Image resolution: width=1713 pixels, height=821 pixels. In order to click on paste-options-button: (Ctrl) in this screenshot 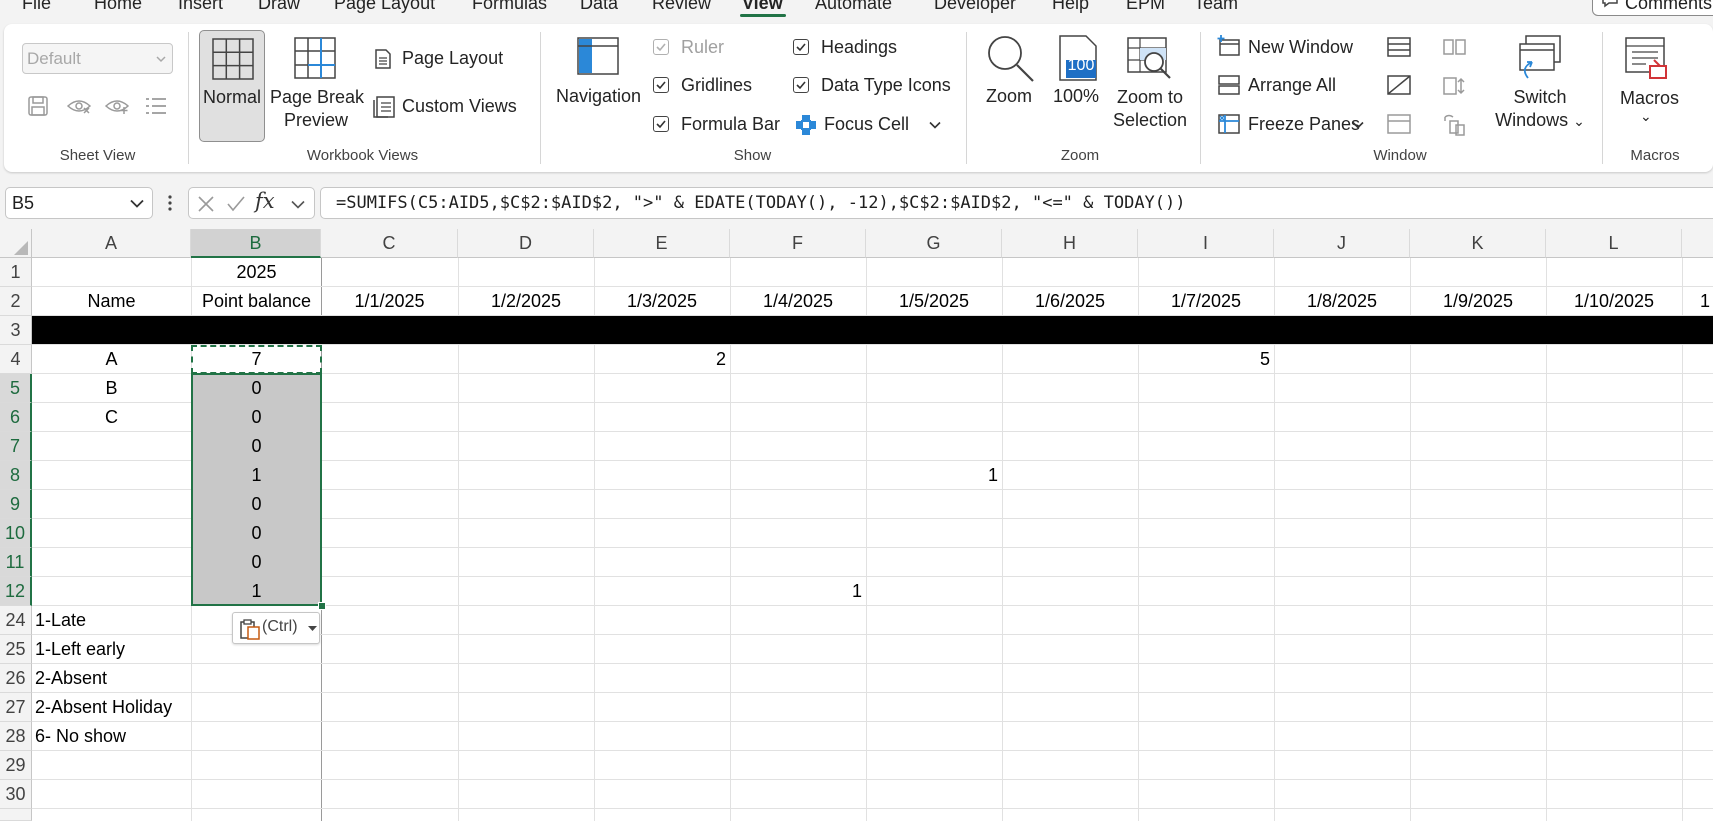, I will do `click(276, 628)`.